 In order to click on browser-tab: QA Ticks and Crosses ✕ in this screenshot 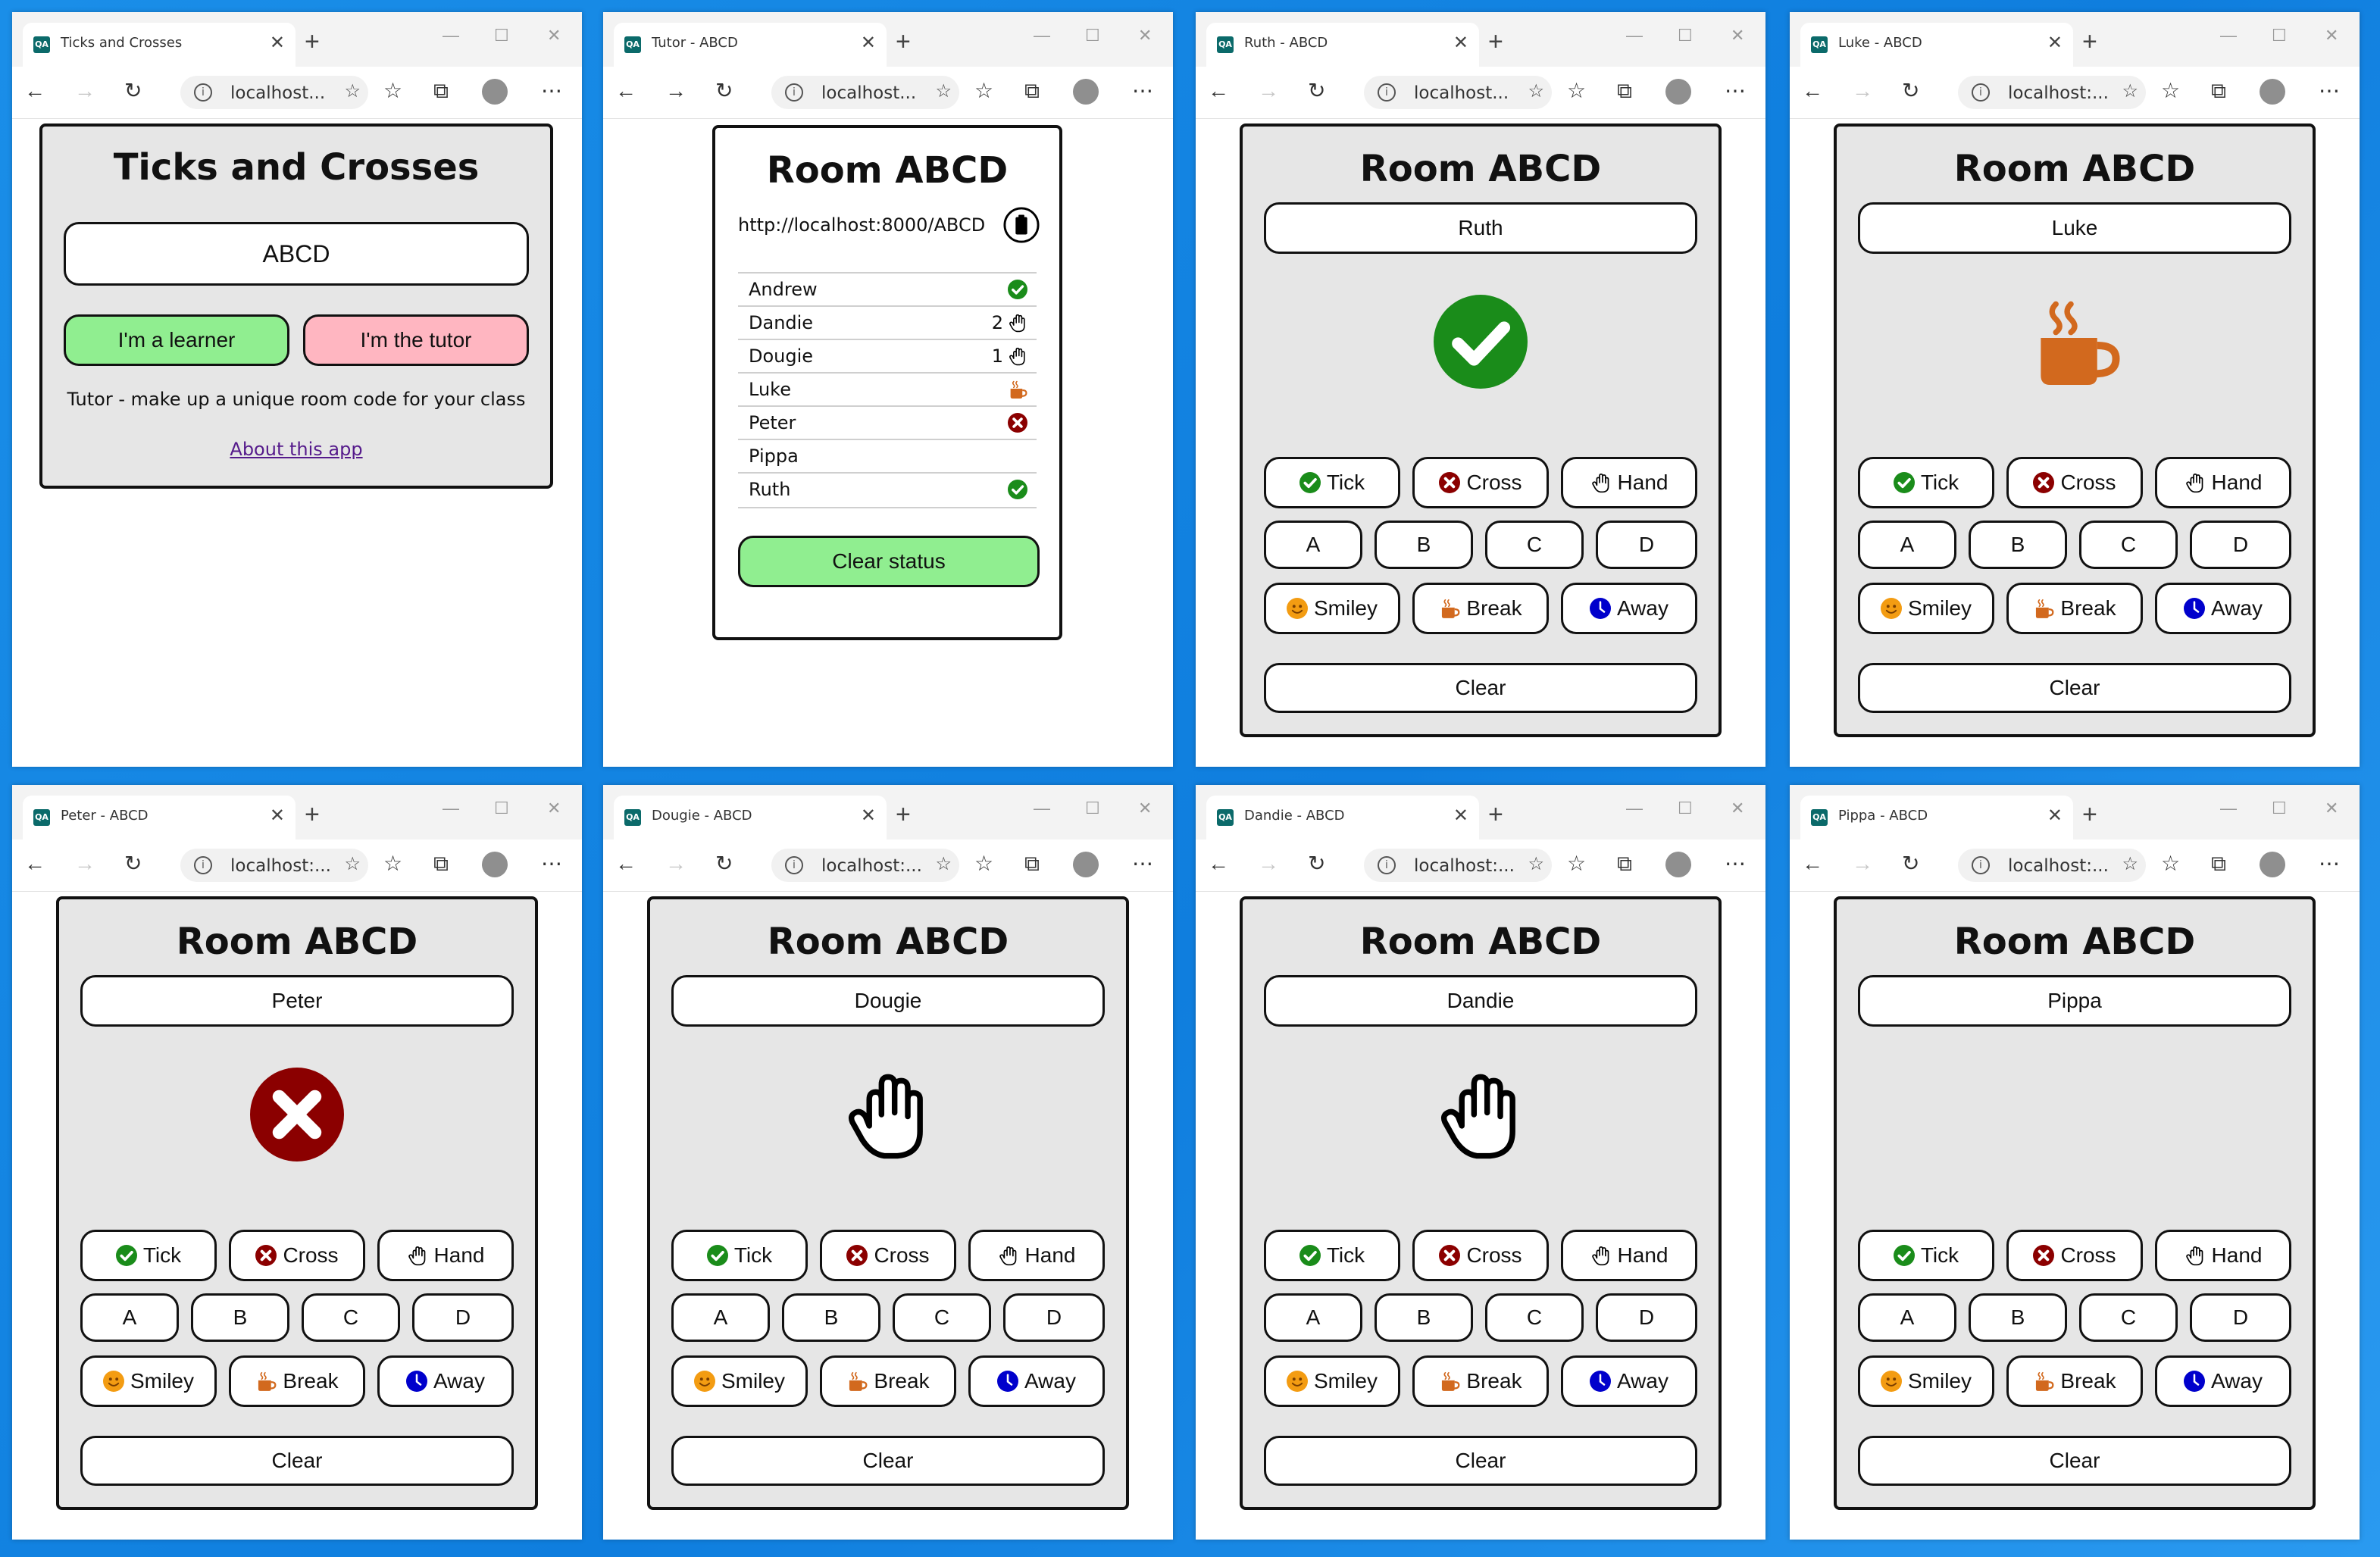, I will do `click(159, 45)`.